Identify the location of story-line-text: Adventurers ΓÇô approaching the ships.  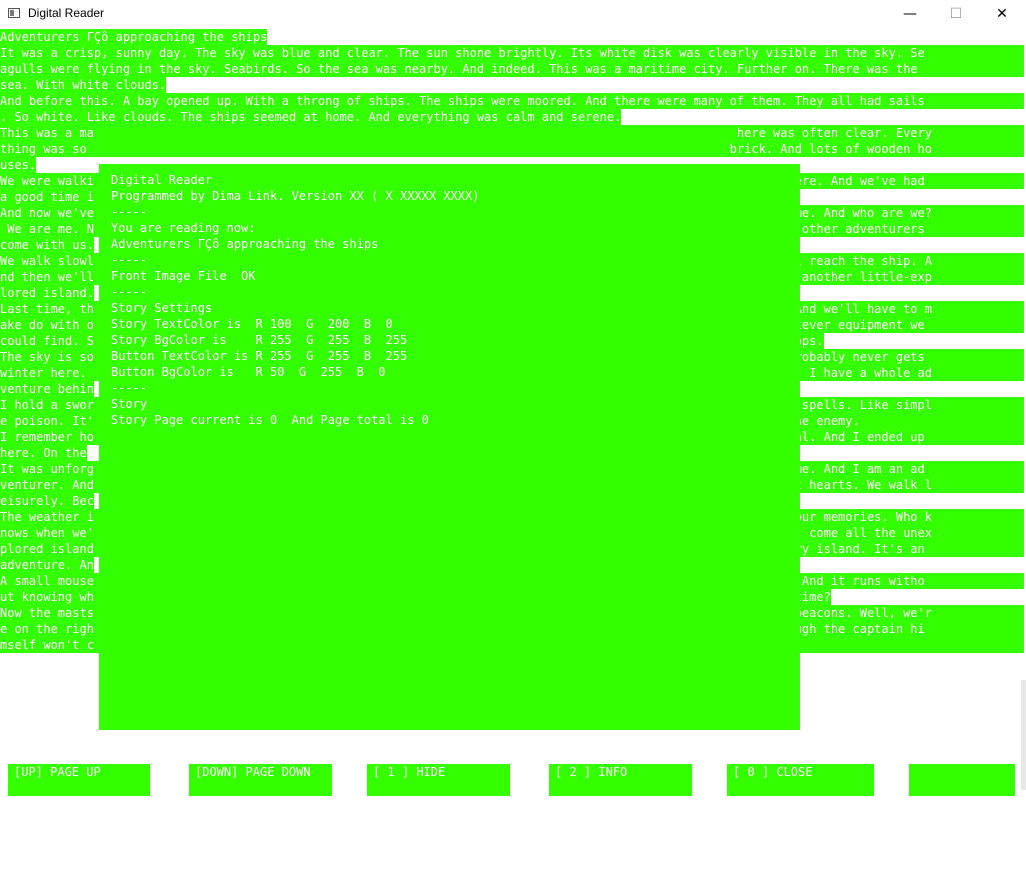
(134, 37).